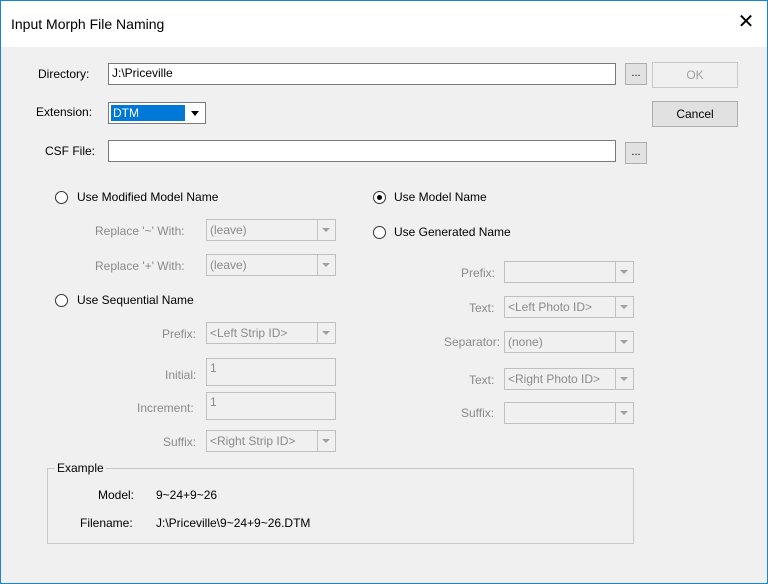 This screenshot has width=768, height=584. Describe the element at coordinates (180, 442) in the screenshot. I see `sequential-suffix-label: Suffix:` at that location.